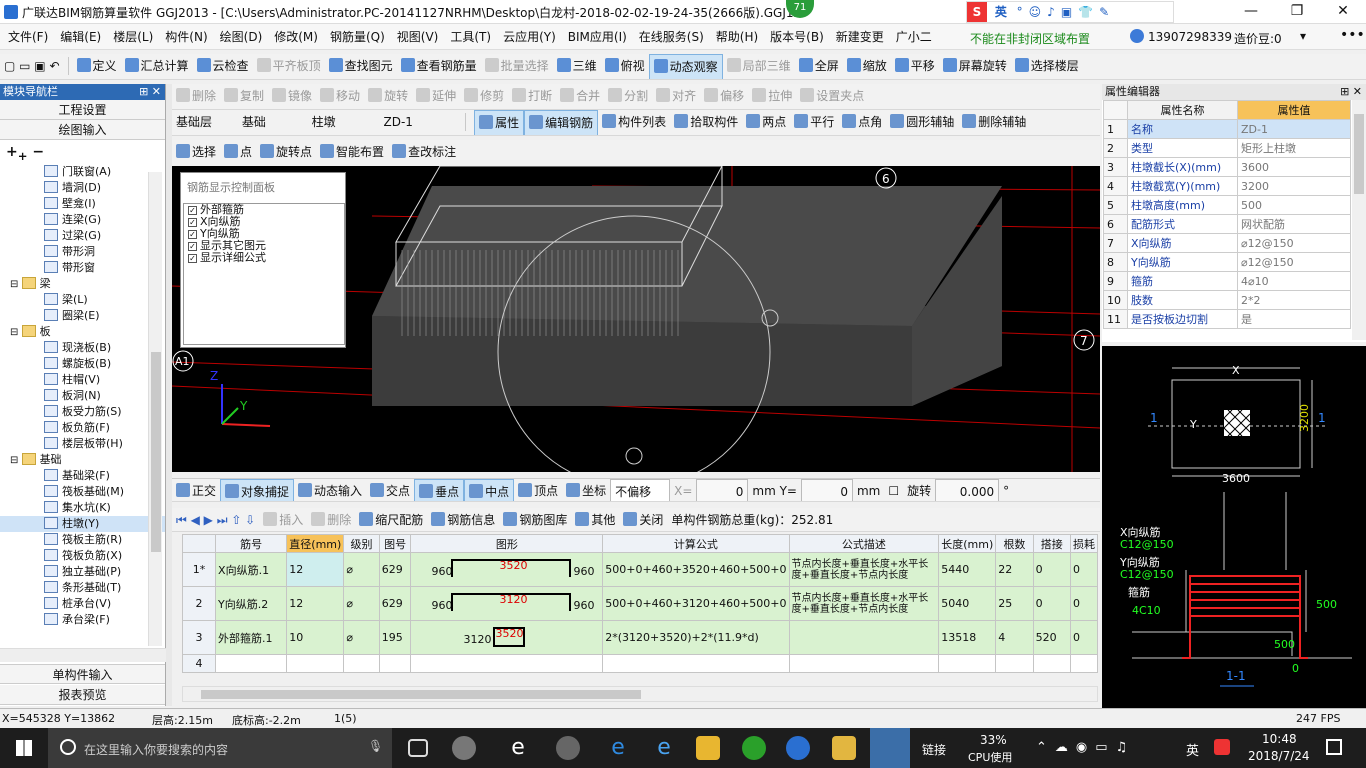 The width and height of the screenshot is (1366, 768). What do you see at coordinates (499, 122) in the screenshot?
I see `comp-button-0: 属性` at bounding box center [499, 122].